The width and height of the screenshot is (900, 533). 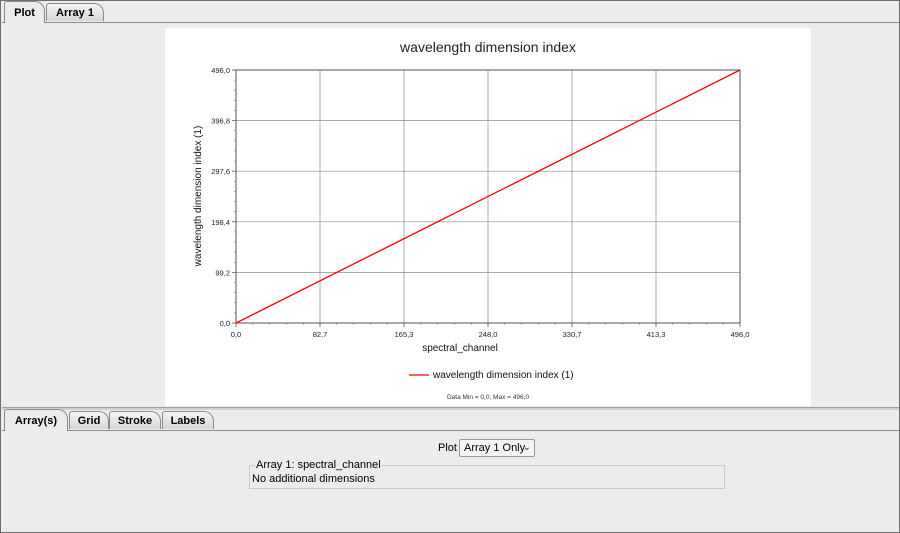 I want to click on y-tick-label: 198,4, so click(x=220, y=222).